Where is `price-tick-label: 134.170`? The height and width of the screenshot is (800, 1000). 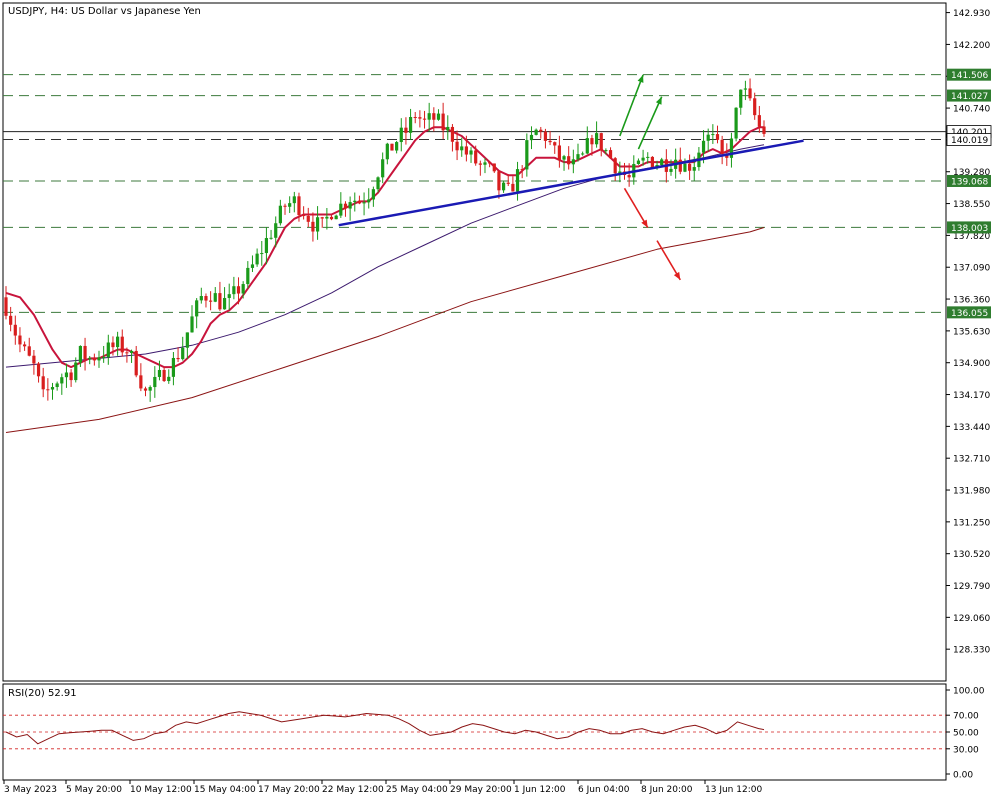
price-tick-label: 134.170 is located at coordinates (971, 396).